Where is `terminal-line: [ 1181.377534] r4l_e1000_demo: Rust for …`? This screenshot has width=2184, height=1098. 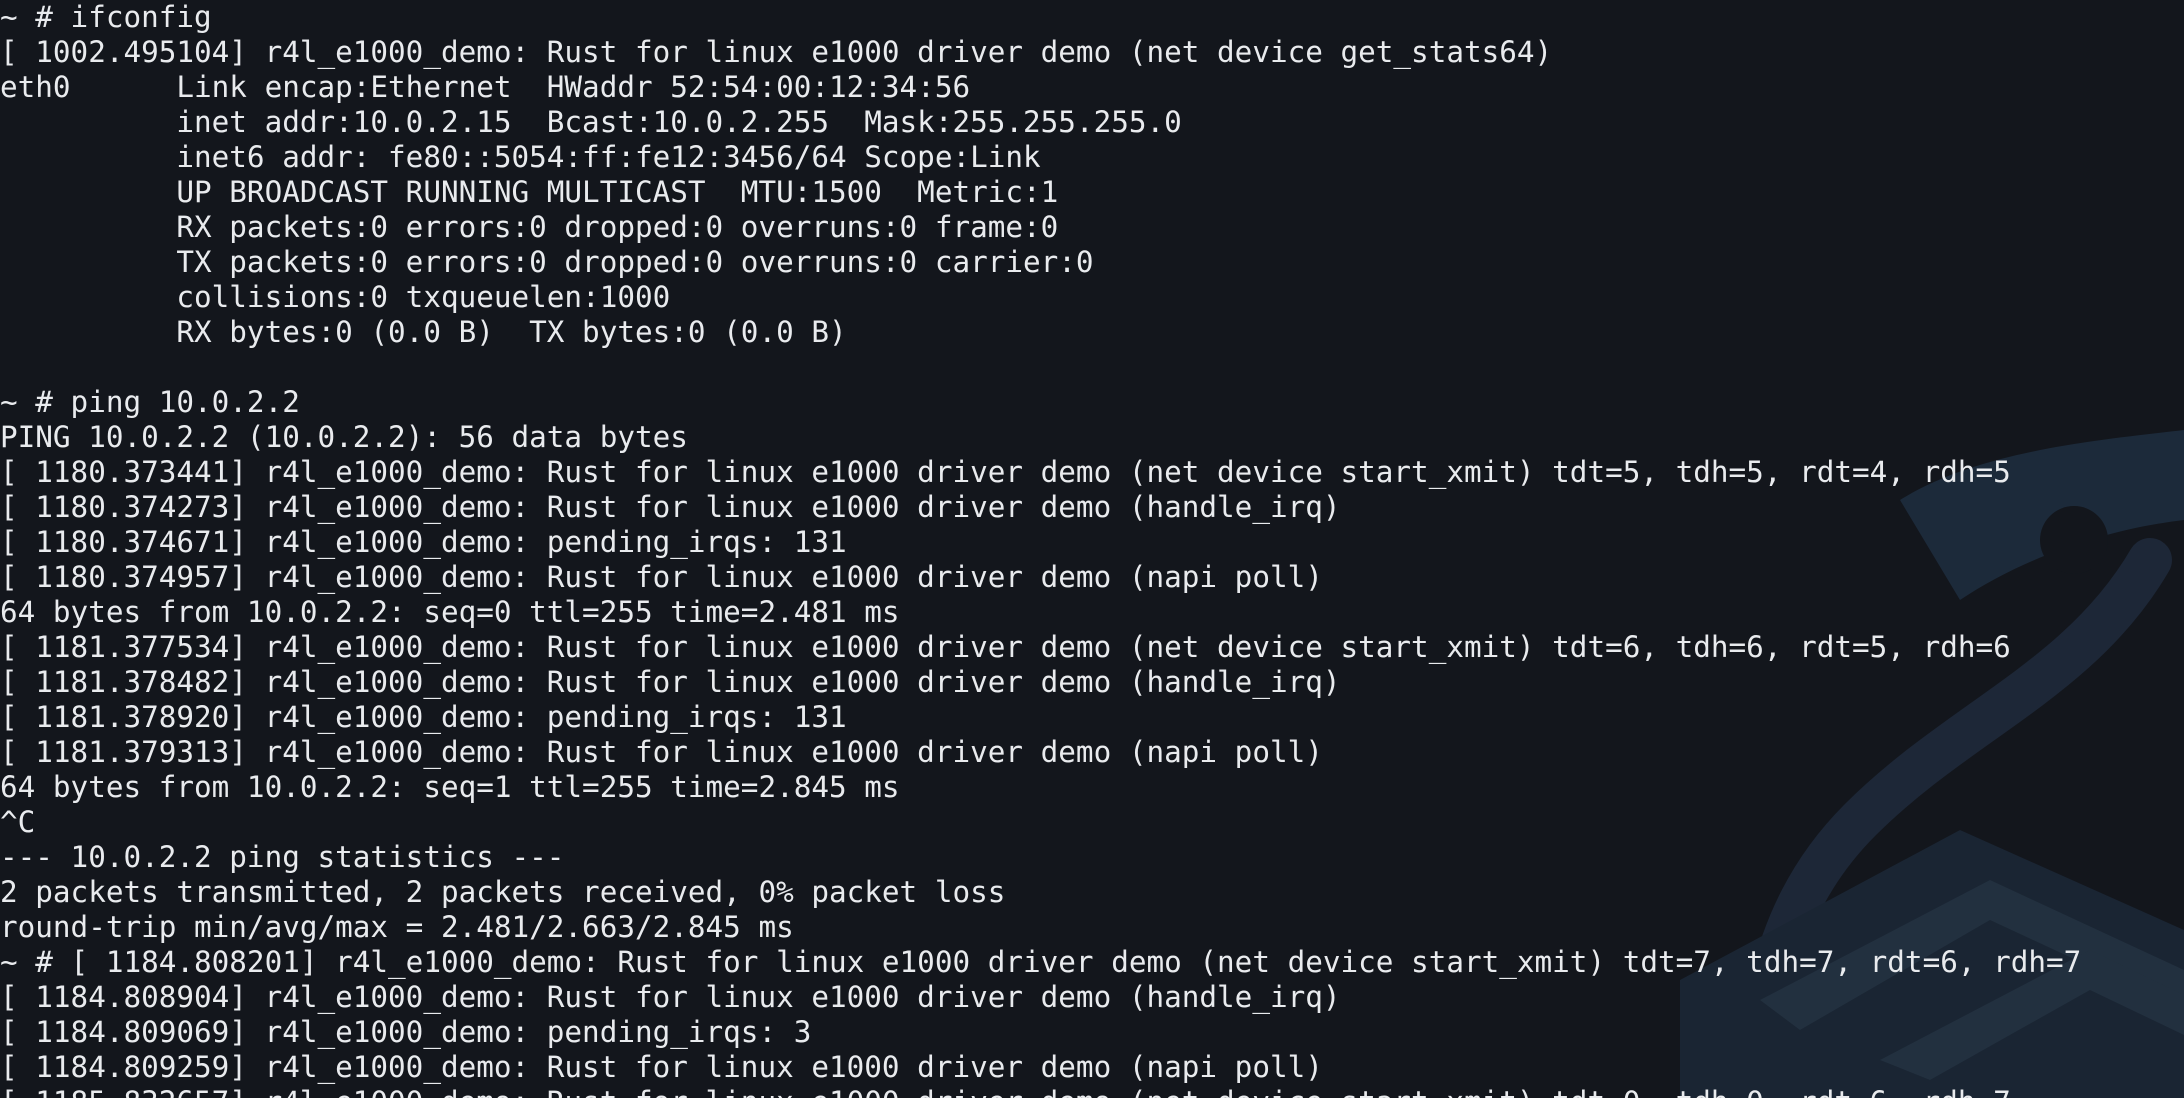 terminal-line: [ 1181.377534] r4l_e1000_demo: Rust for … is located at coordinates (1005, 647).